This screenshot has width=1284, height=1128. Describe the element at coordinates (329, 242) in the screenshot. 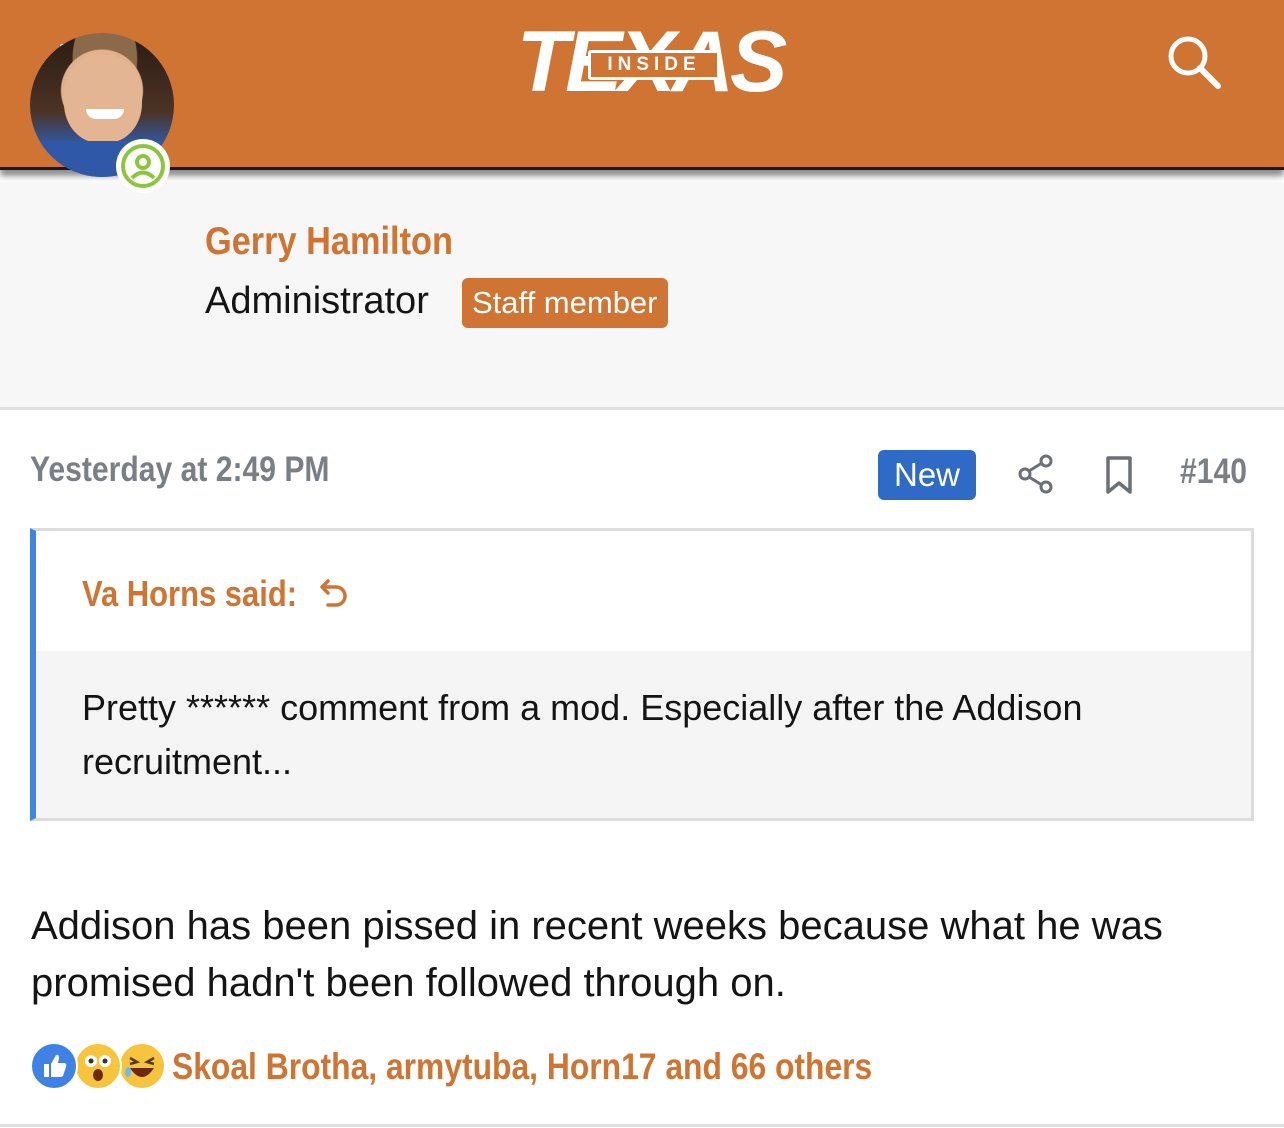

I see `author-name: Gerry Hamilton` at that location.